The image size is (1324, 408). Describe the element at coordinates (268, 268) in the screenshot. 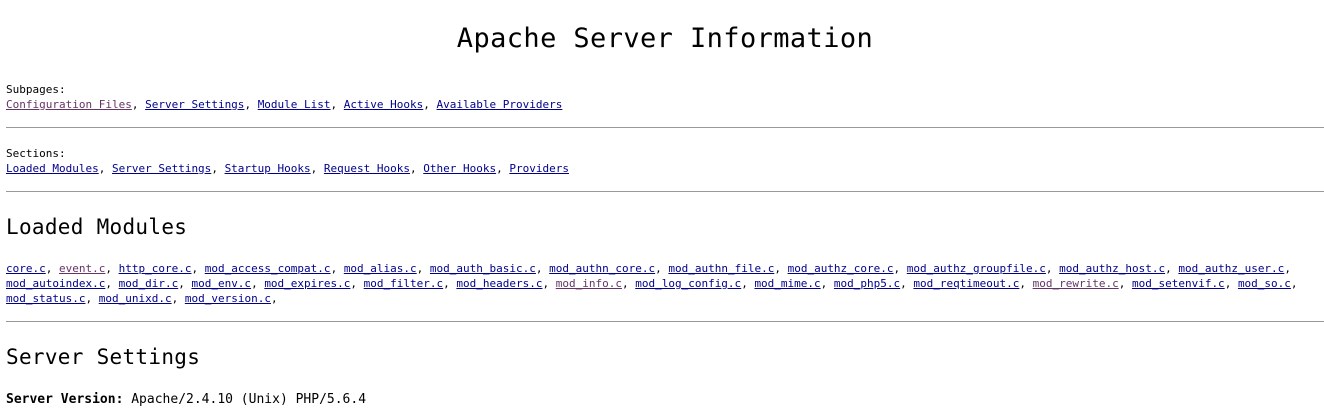

I see `module-link: mod_access_compat.c` at that location.